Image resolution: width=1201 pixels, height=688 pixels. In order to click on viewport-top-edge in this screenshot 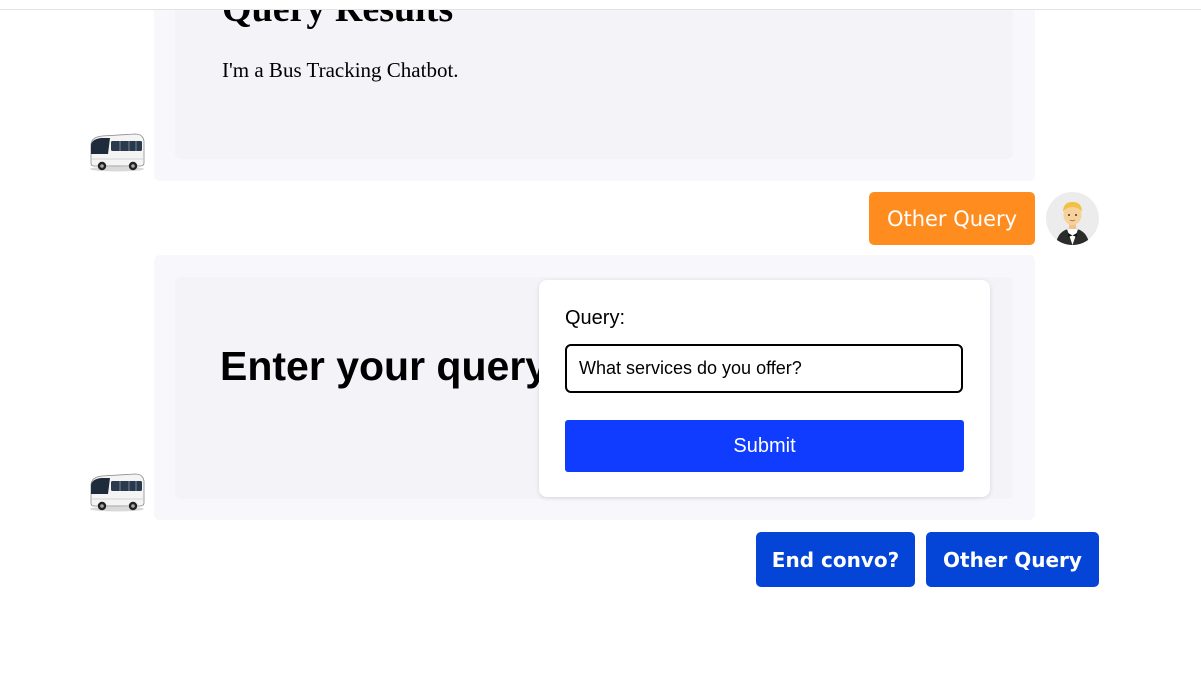, I will do `click(600, 5)`.